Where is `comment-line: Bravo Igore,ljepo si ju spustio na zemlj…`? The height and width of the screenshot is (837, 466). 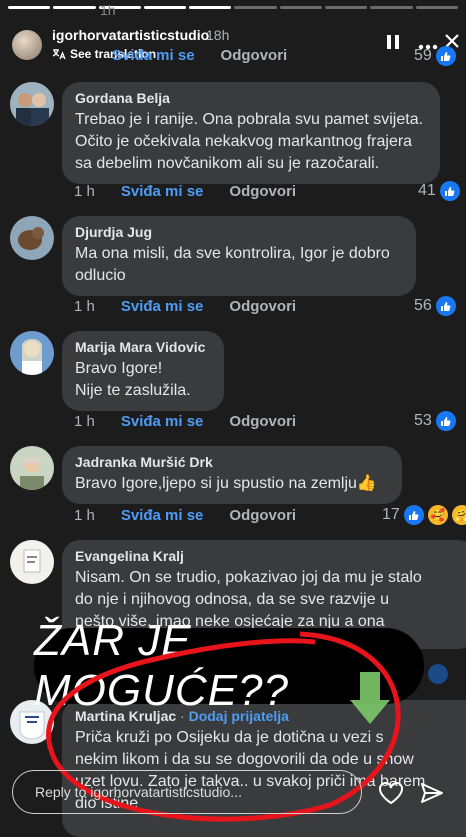
comment-line: Bravo Igore,ljepo si ju spustio na zemlj… is located at coordinates (226, 483).